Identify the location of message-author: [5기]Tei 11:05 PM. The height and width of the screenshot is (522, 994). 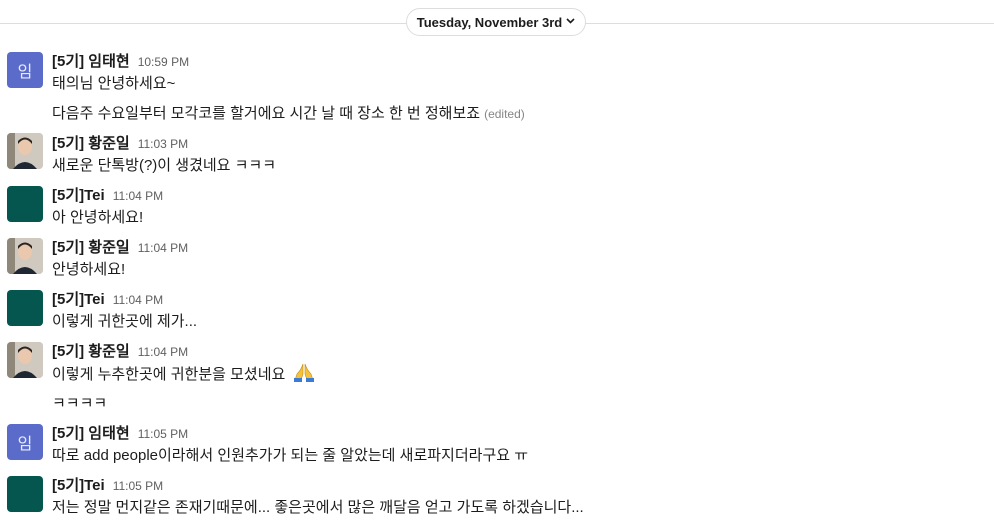
(107, 484).